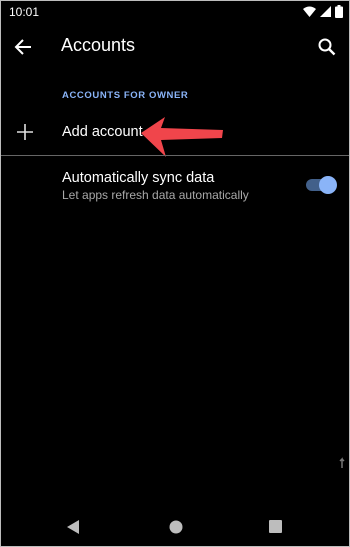 This screenshot has height=547, width=350. What do you see at coordinates (175, 155) in the screenshot?
I see `divider` at bounding box center [175, 155].